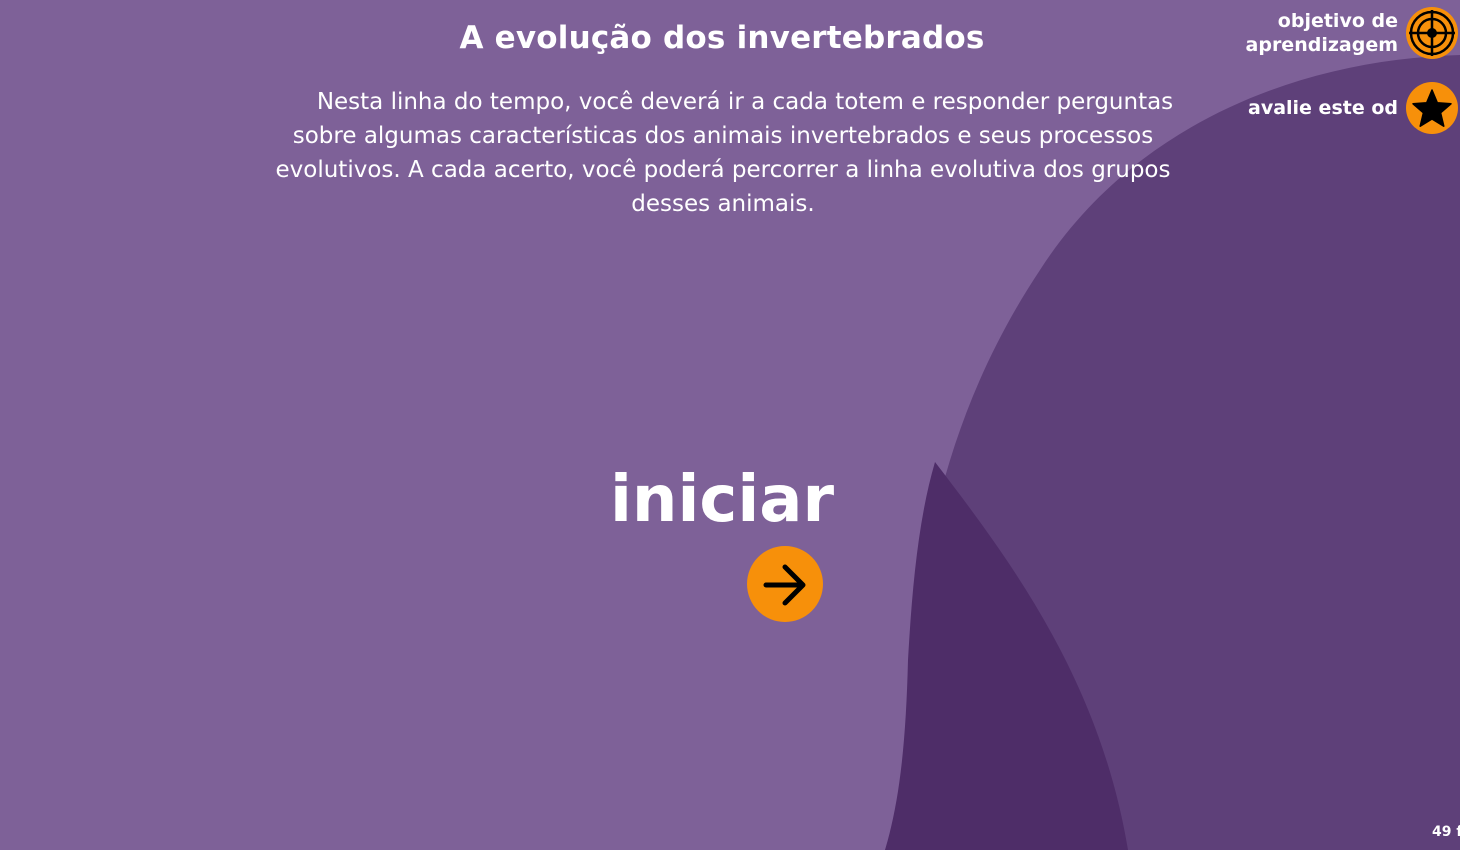 This screenshot has width=1460, height=850. I want to click on learning-objective-button: objetivo de aprendizagem, so click(1334, 33).